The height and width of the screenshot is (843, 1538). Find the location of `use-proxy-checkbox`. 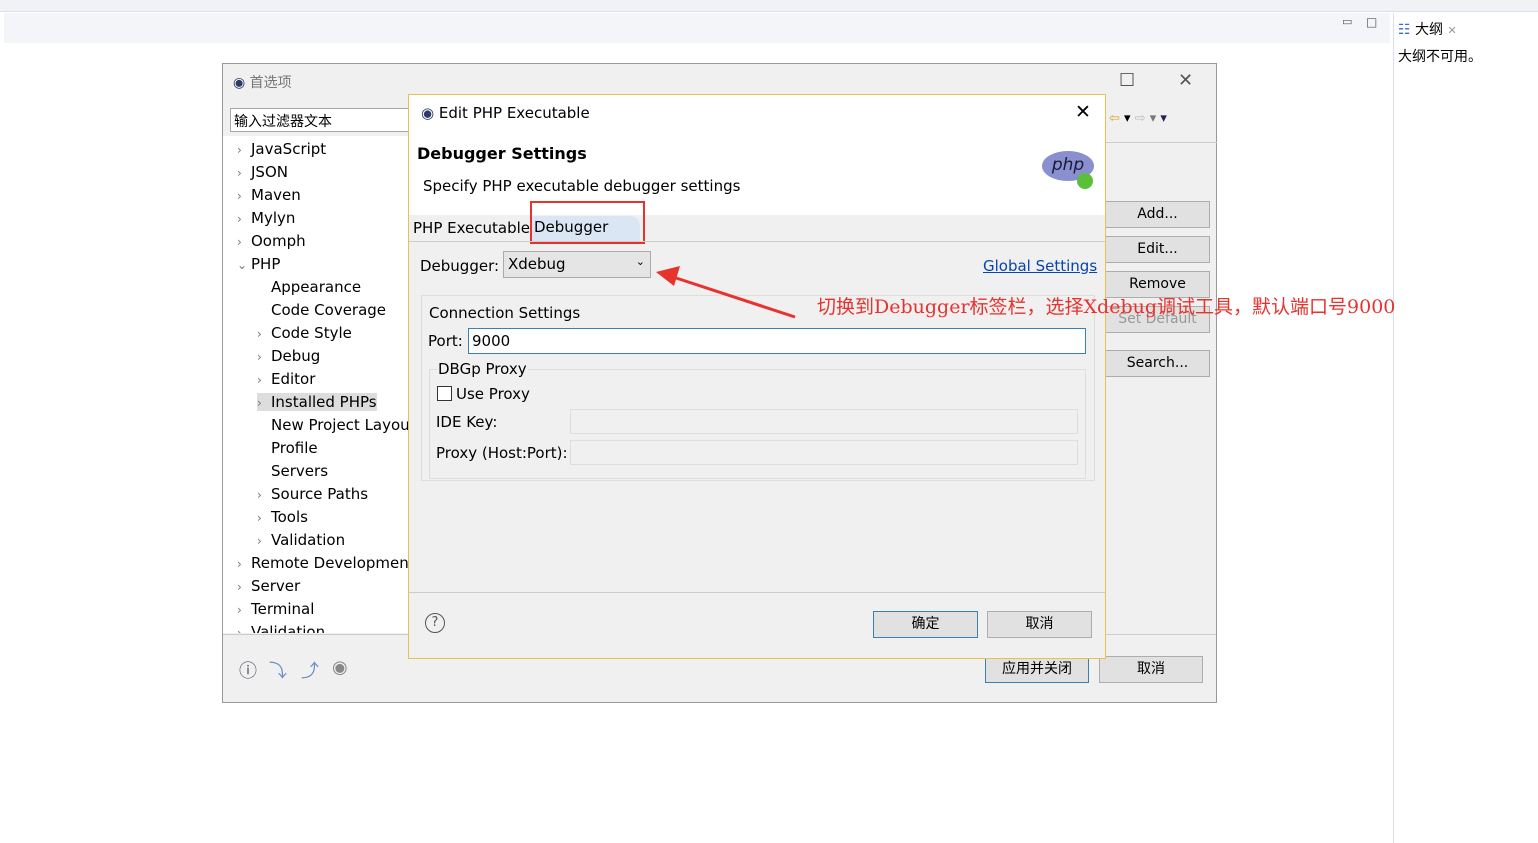

use-proxy-checkbox is located at coordinates (444, 393).